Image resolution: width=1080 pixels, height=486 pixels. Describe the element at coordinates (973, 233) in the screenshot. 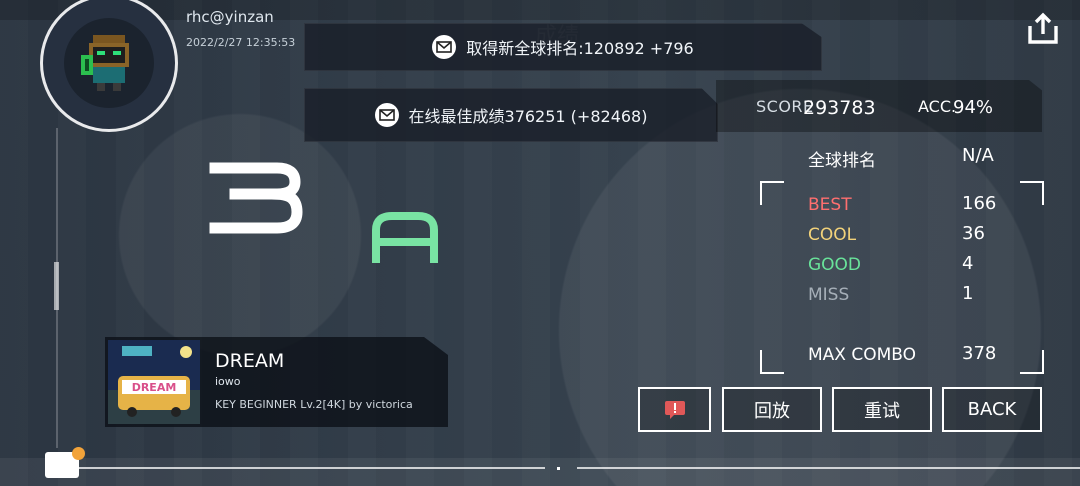

I see `cool-value: 36` at that location.